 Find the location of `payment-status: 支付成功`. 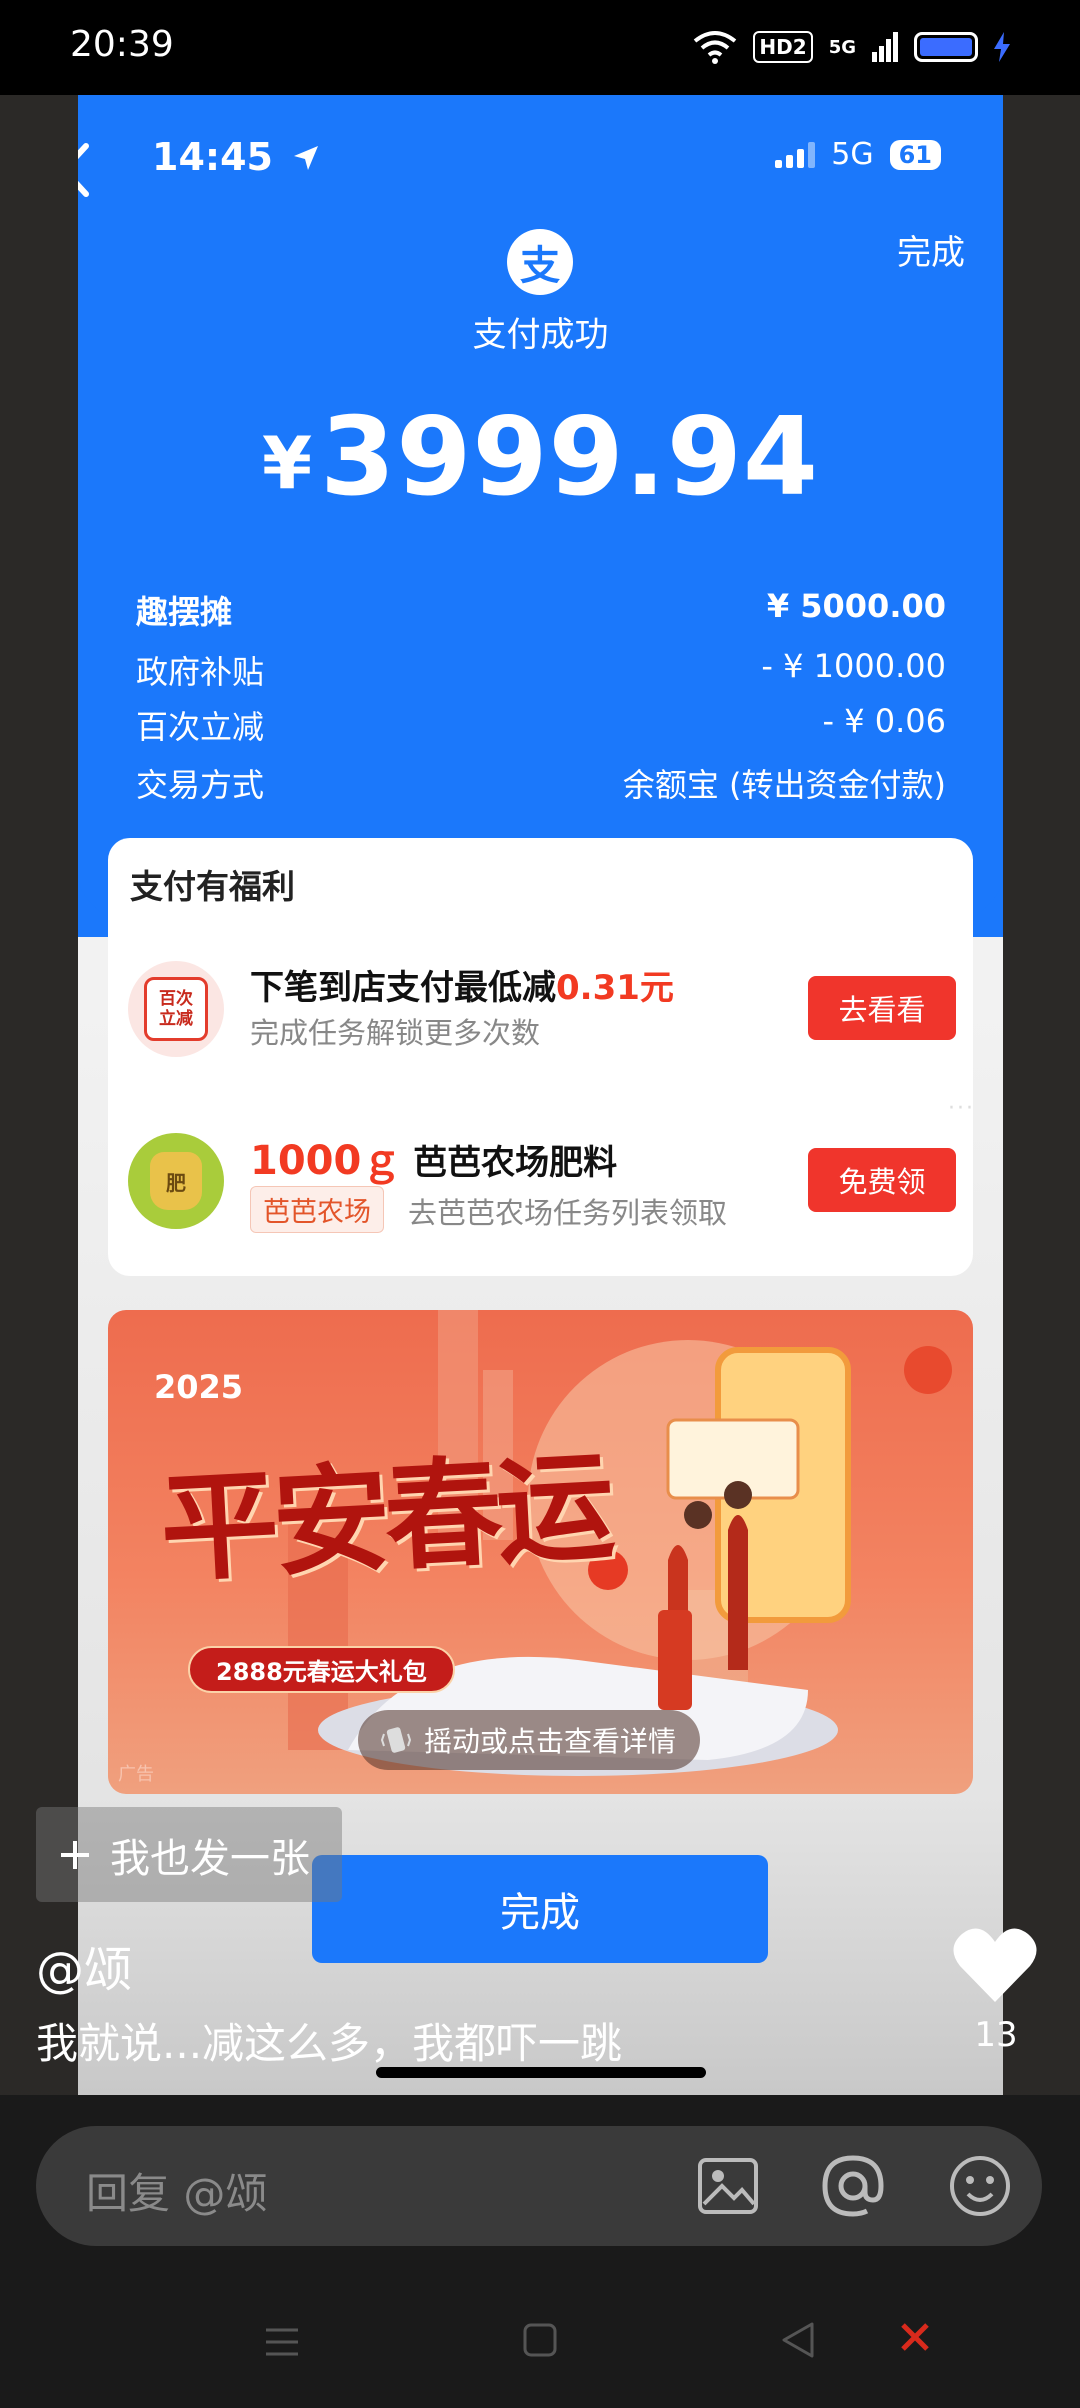

payment-status: 支付成功 is located at coordinates (540, 335).